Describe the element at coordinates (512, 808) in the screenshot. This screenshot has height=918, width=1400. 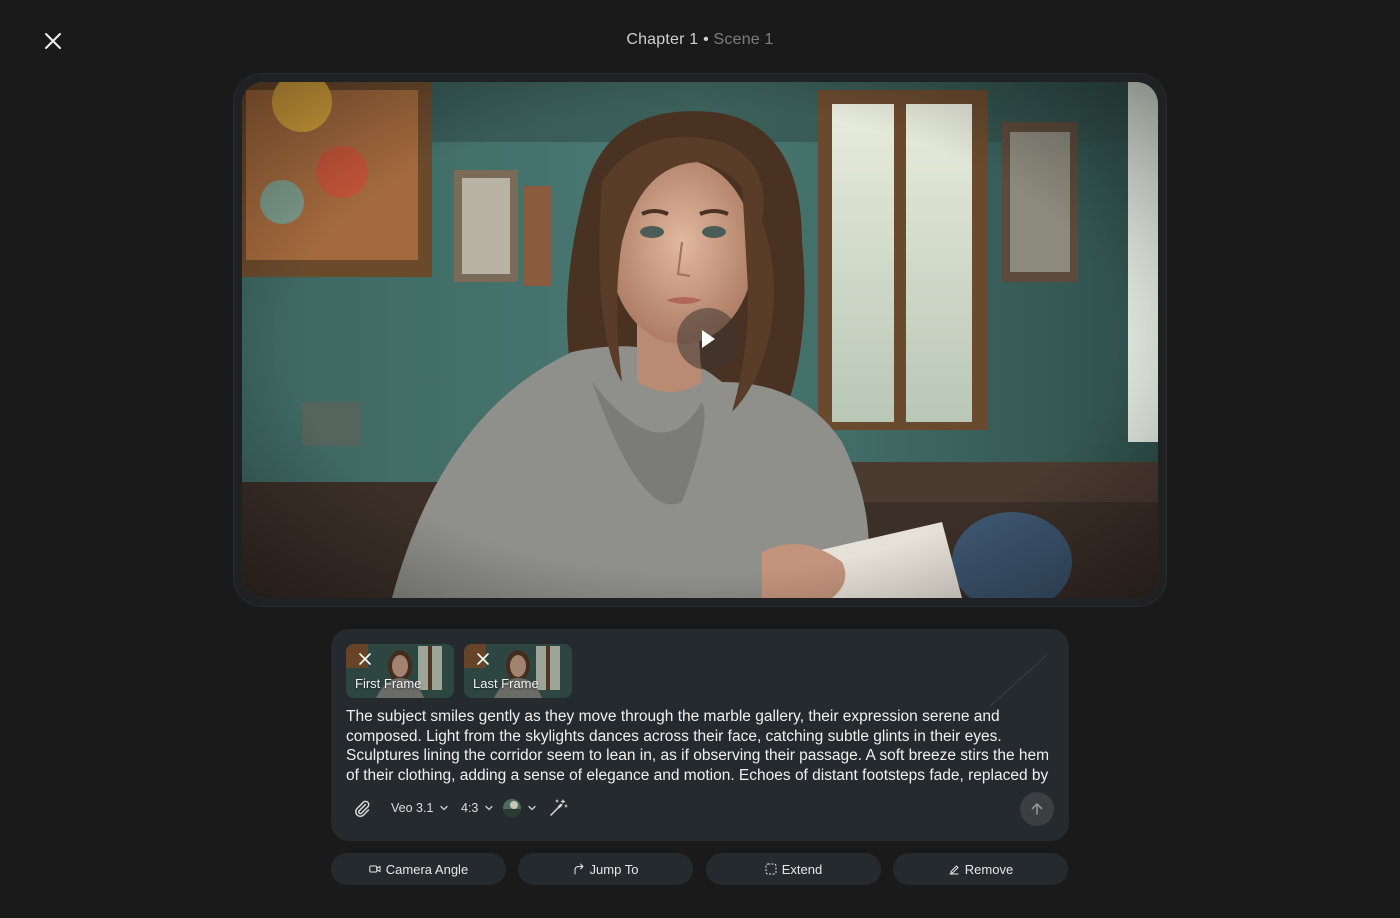
I see `style-thumbnail-icon` at that location.